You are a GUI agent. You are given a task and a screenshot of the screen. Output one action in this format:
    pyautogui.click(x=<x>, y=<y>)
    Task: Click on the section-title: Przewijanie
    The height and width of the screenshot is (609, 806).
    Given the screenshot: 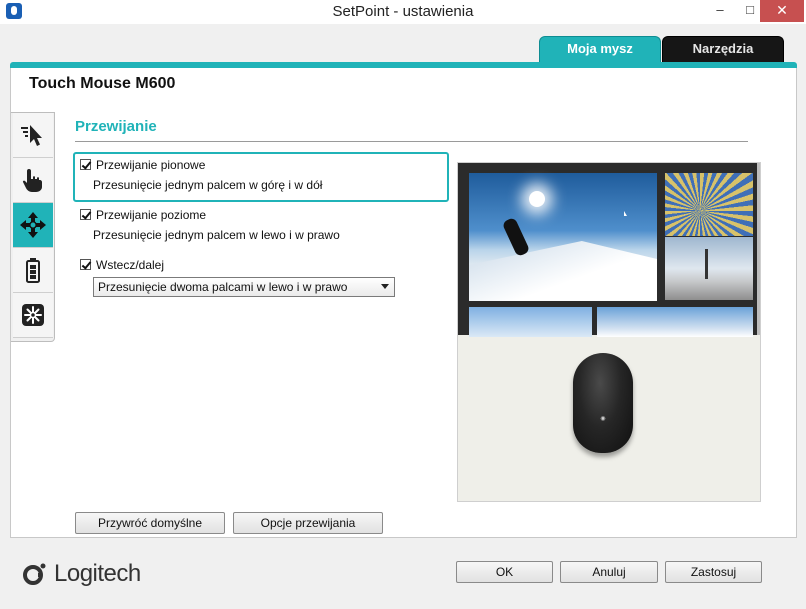 What is the action you would take?
    pyautogui.click(x=116, y=126)
    